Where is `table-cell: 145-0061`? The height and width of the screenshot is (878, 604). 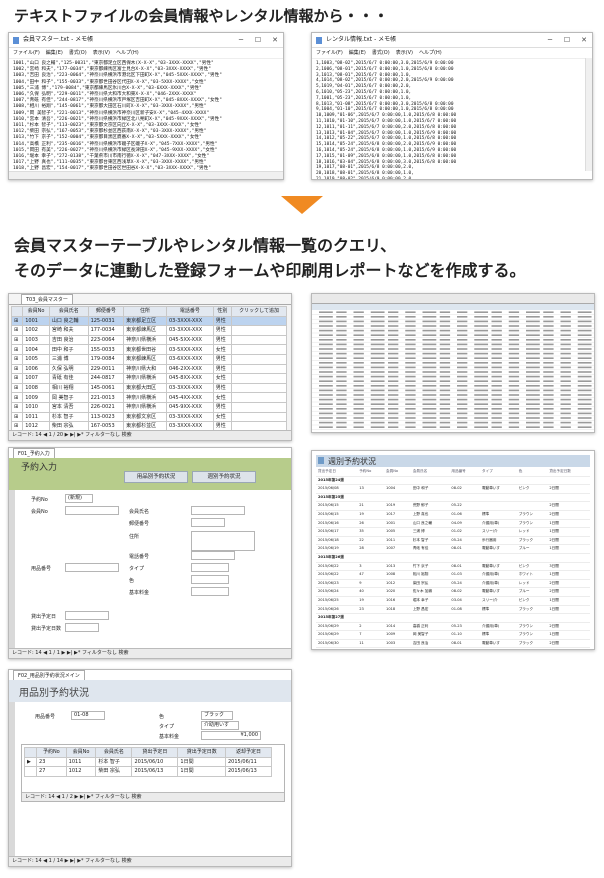
table-cell: 145-0061 is located at coordinates (106, 388).